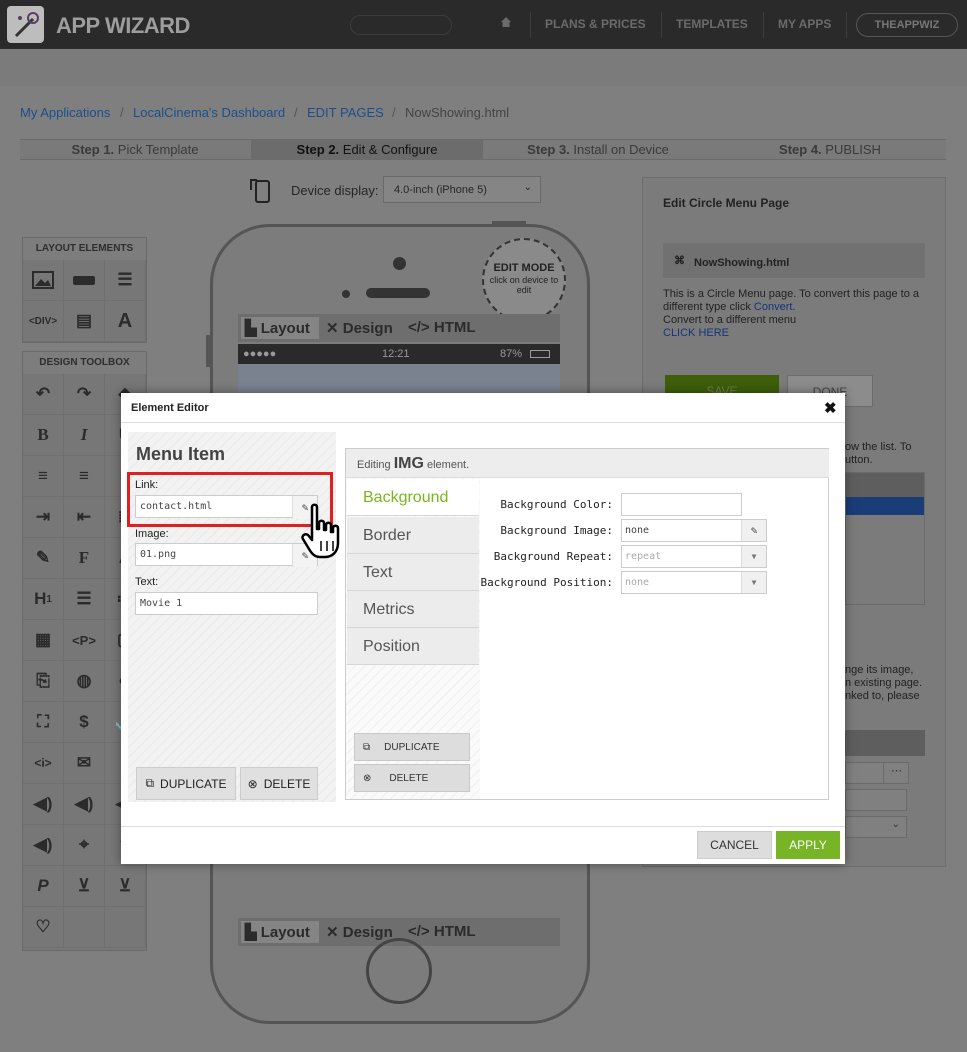  Describe the element at coordinates (226, 603) in the screenshot. I see `text-input: Movie 1` at that location.